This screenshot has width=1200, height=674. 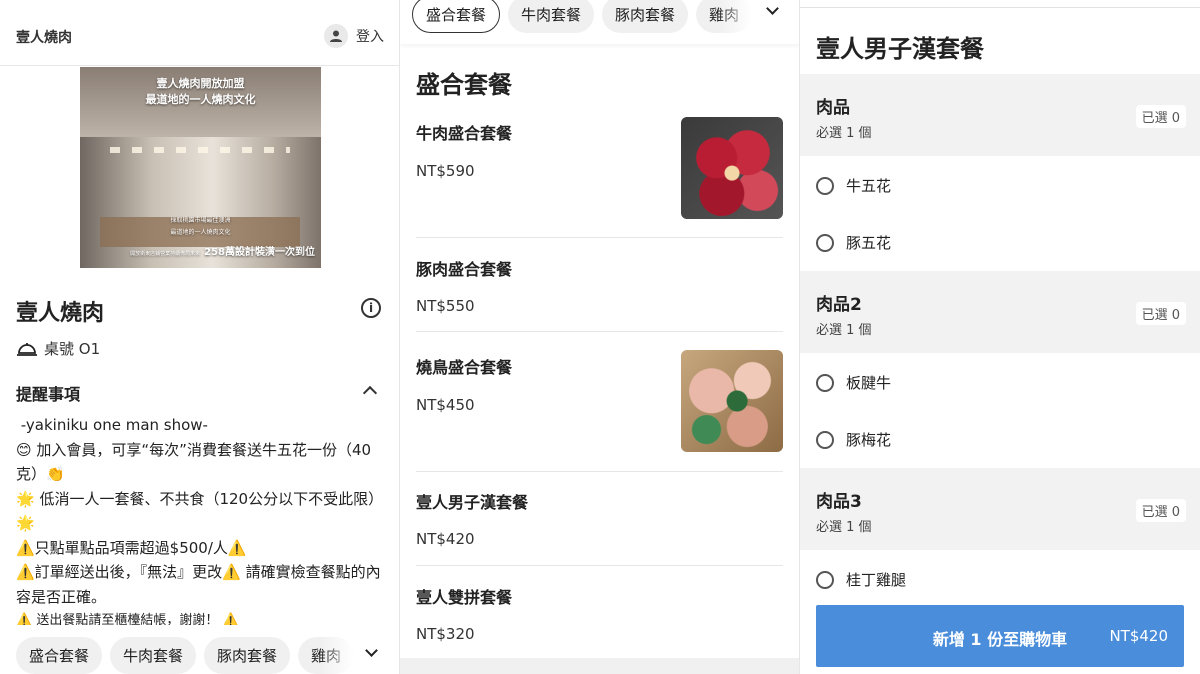 What do you see at coordinates (464, 597) in the screenshot?
I see `menu-item-name: 壹人雙拼套餐` at bounding box center [464, 597].